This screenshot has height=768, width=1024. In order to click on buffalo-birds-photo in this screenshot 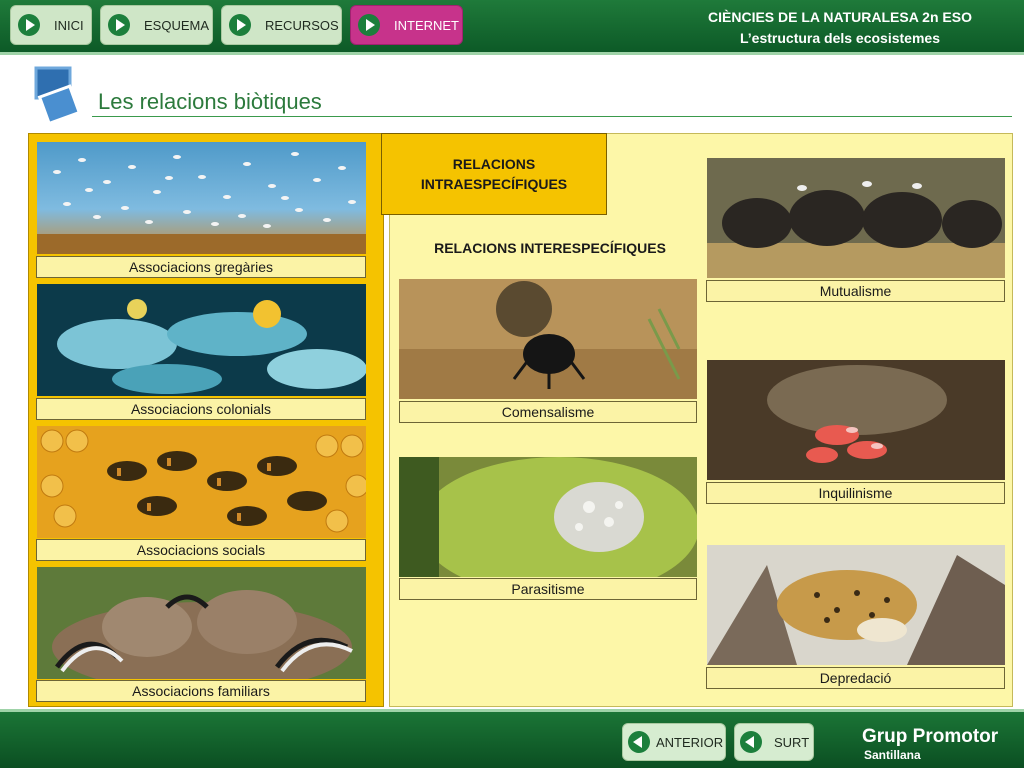, I will do `click(856, 218)`.